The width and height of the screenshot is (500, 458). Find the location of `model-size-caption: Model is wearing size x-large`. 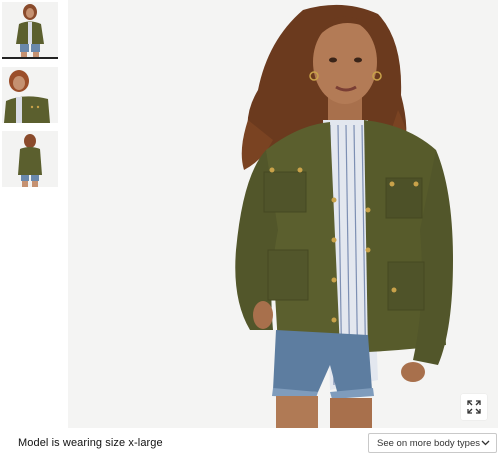

model-size-caption: Model is wearing size x-large is located at coordinates (90, 443).